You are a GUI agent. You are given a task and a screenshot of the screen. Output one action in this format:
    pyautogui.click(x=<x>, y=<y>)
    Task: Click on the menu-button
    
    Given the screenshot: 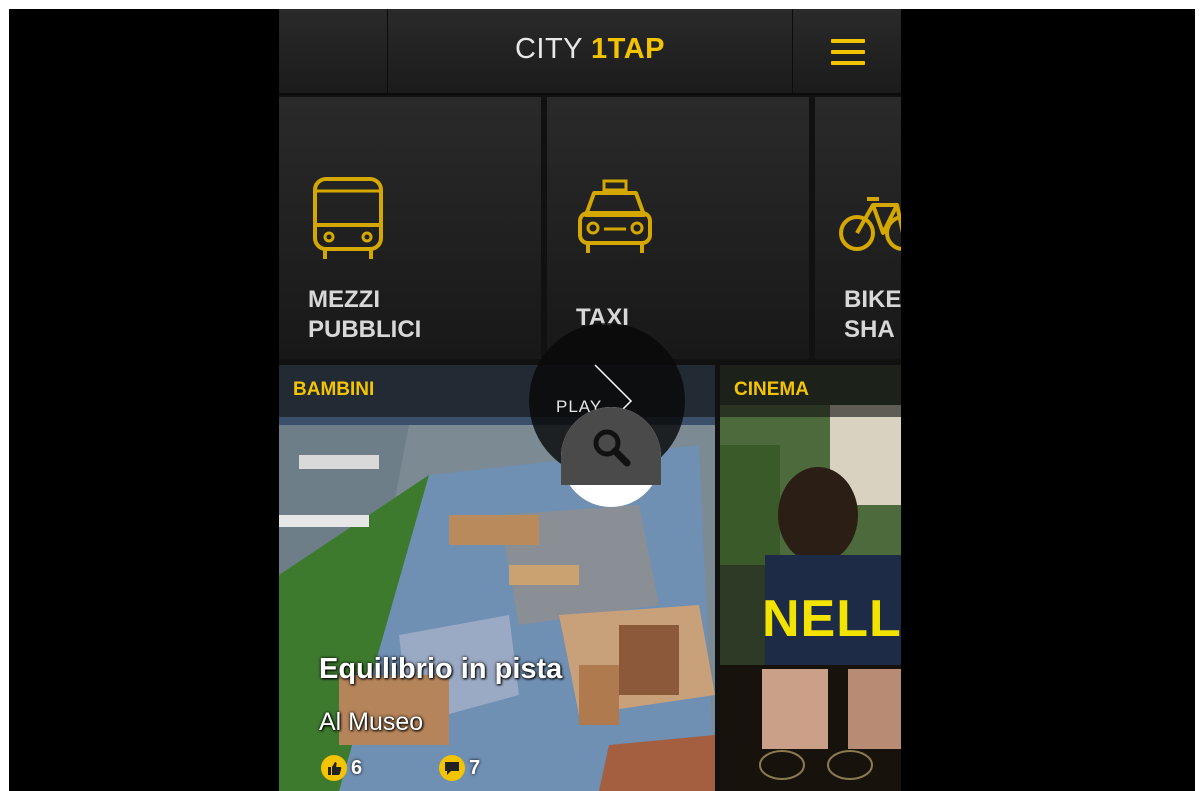 What is the action you would take?
    pyautogui.click(x=846, y=51)
    